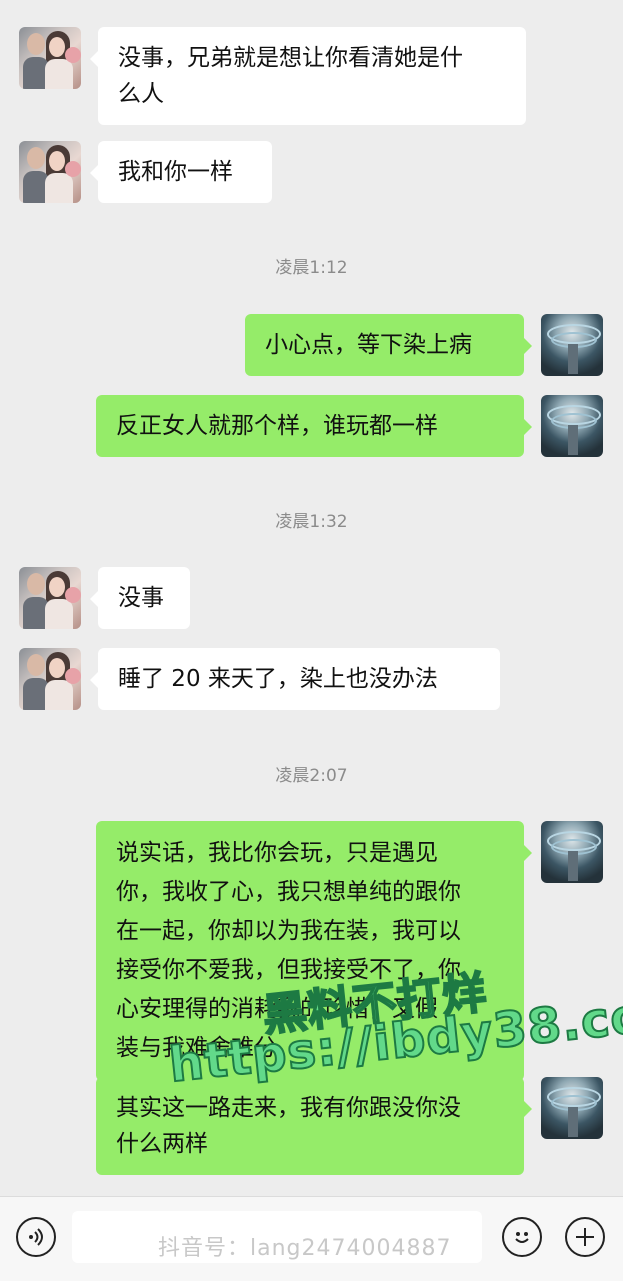 The image size is (623, 1281). I want to click on voice-icon, so click(36, 1237).